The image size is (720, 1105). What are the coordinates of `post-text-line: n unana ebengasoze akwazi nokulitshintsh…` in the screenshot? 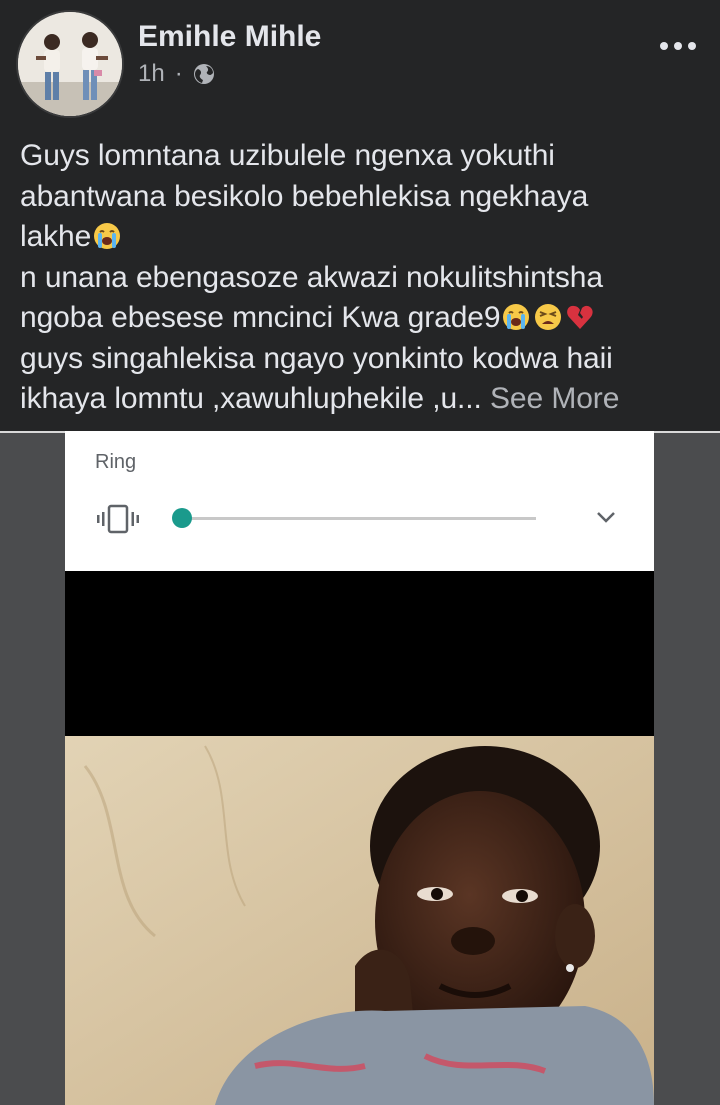 It's located at (311, 277).